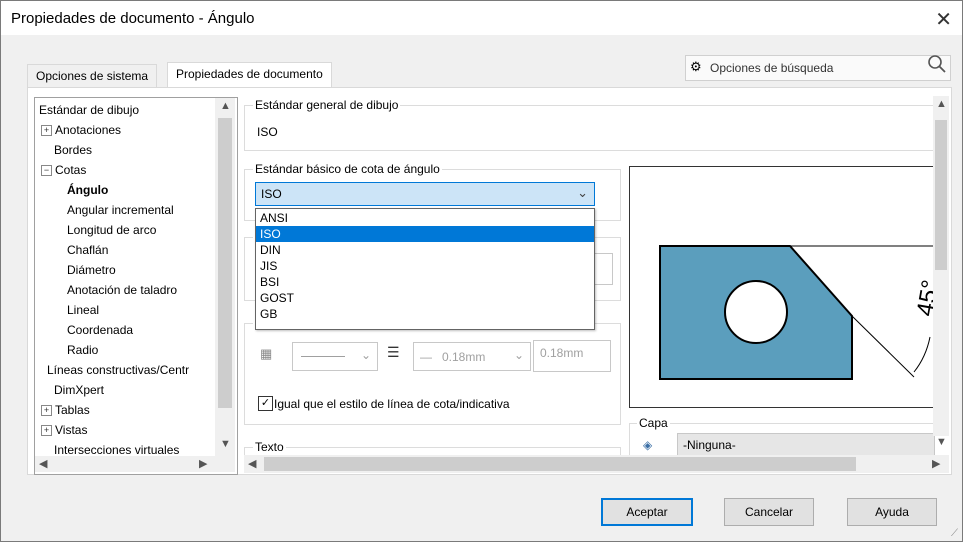  I want to click on tree-item-label: Tablas, so click(72, 410).